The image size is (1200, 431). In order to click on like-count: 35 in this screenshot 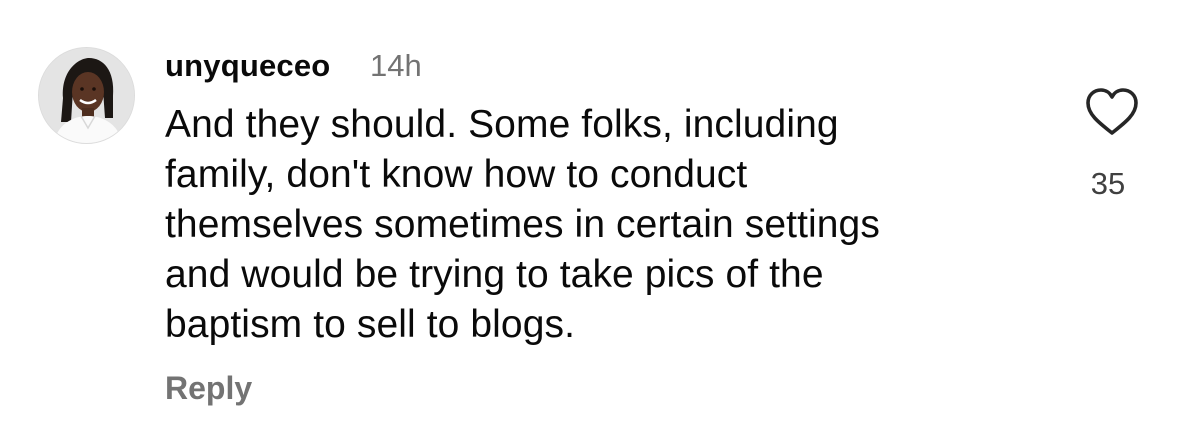, I will do `click(1108, 183)`.